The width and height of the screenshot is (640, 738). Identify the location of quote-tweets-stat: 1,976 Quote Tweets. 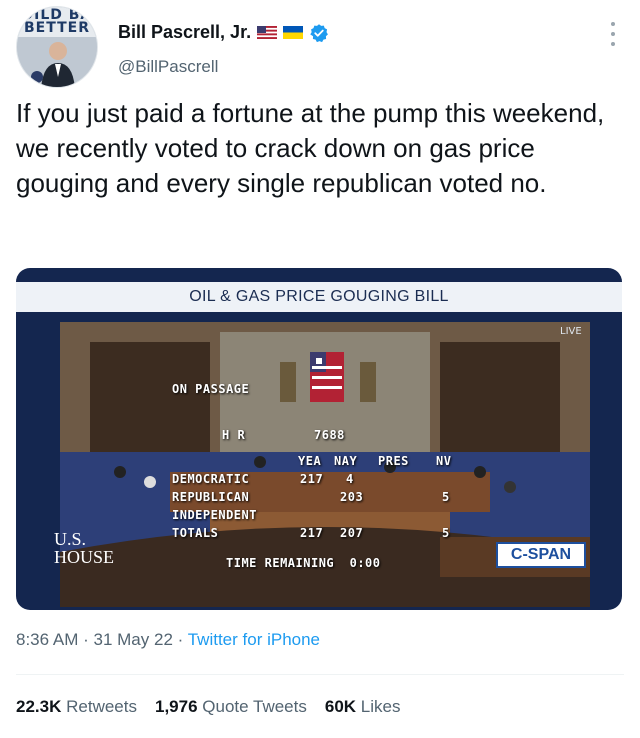
(231, 707).